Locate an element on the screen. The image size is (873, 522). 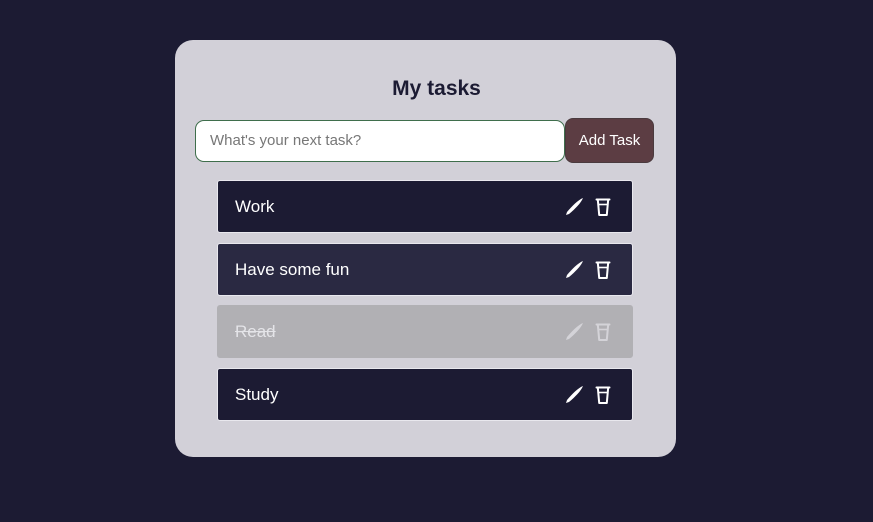
task-item: Have some fun is located at coordinates (425, 269).